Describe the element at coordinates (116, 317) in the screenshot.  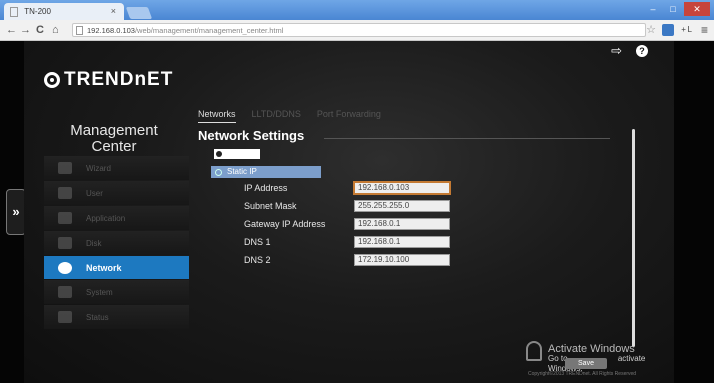
I see `sidebar-item-status: Status` at that location.